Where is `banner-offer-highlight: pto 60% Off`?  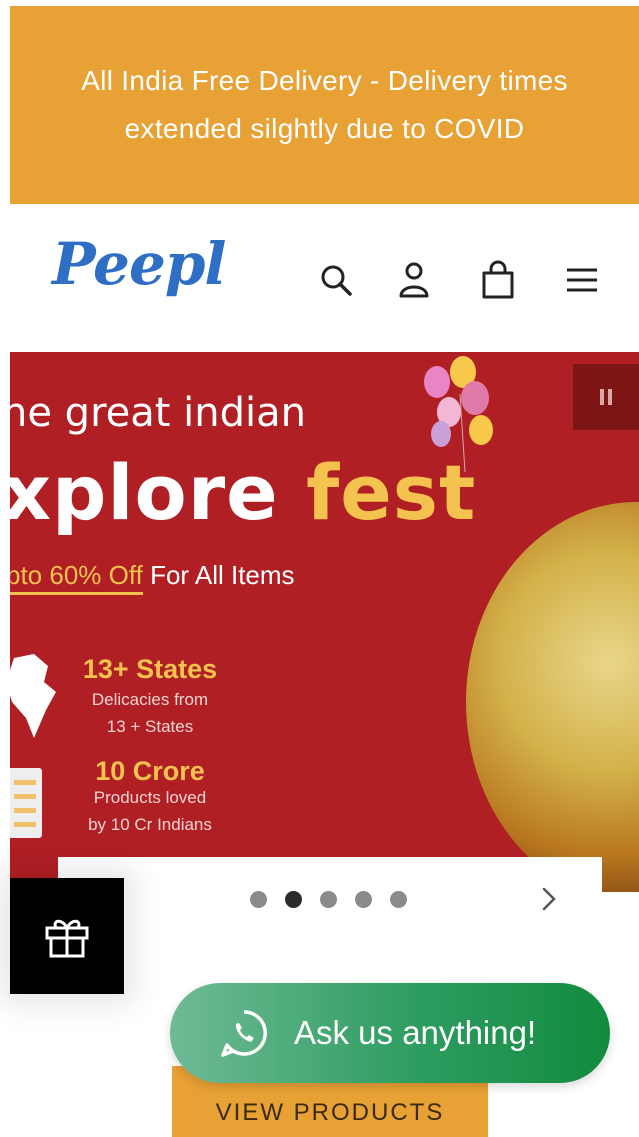 banner-offer-highlight: pto 60% Off is located at coordinates (76, 577).